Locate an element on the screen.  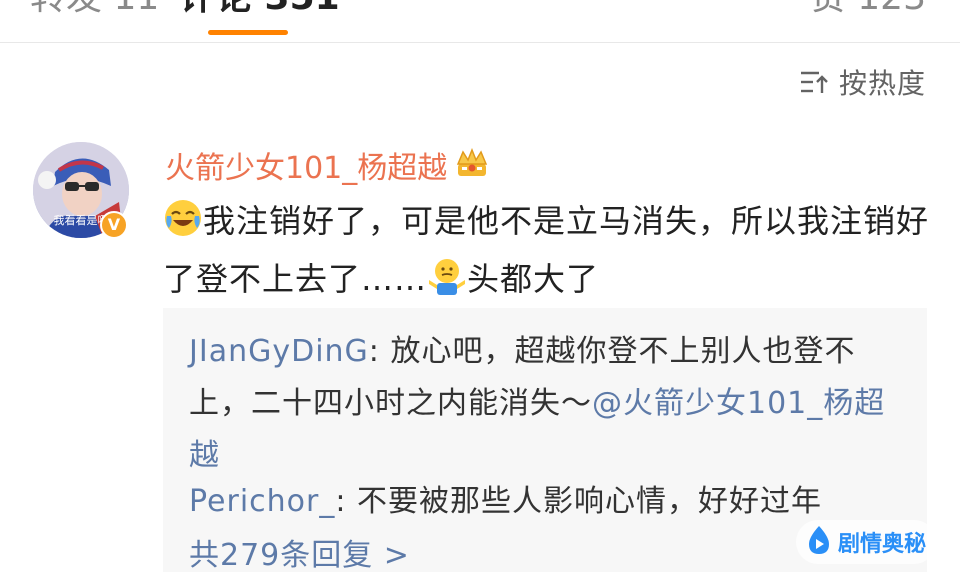
tab-bar: 转发 11 评论 351 赞 123 is located at coordinates (480, 21).